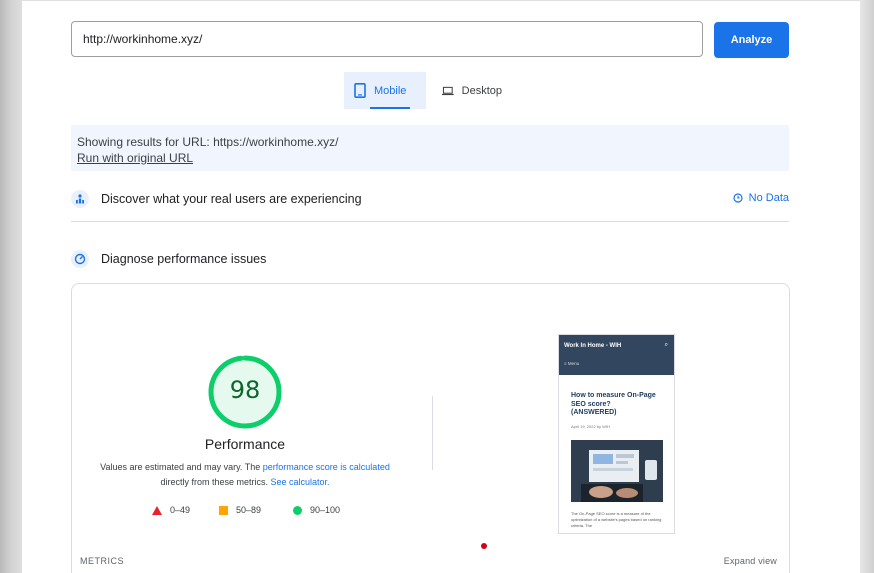  Describe the element at coordinates (316, 510) in the screenshot. I see `legend-pass: 90–100` at that location.